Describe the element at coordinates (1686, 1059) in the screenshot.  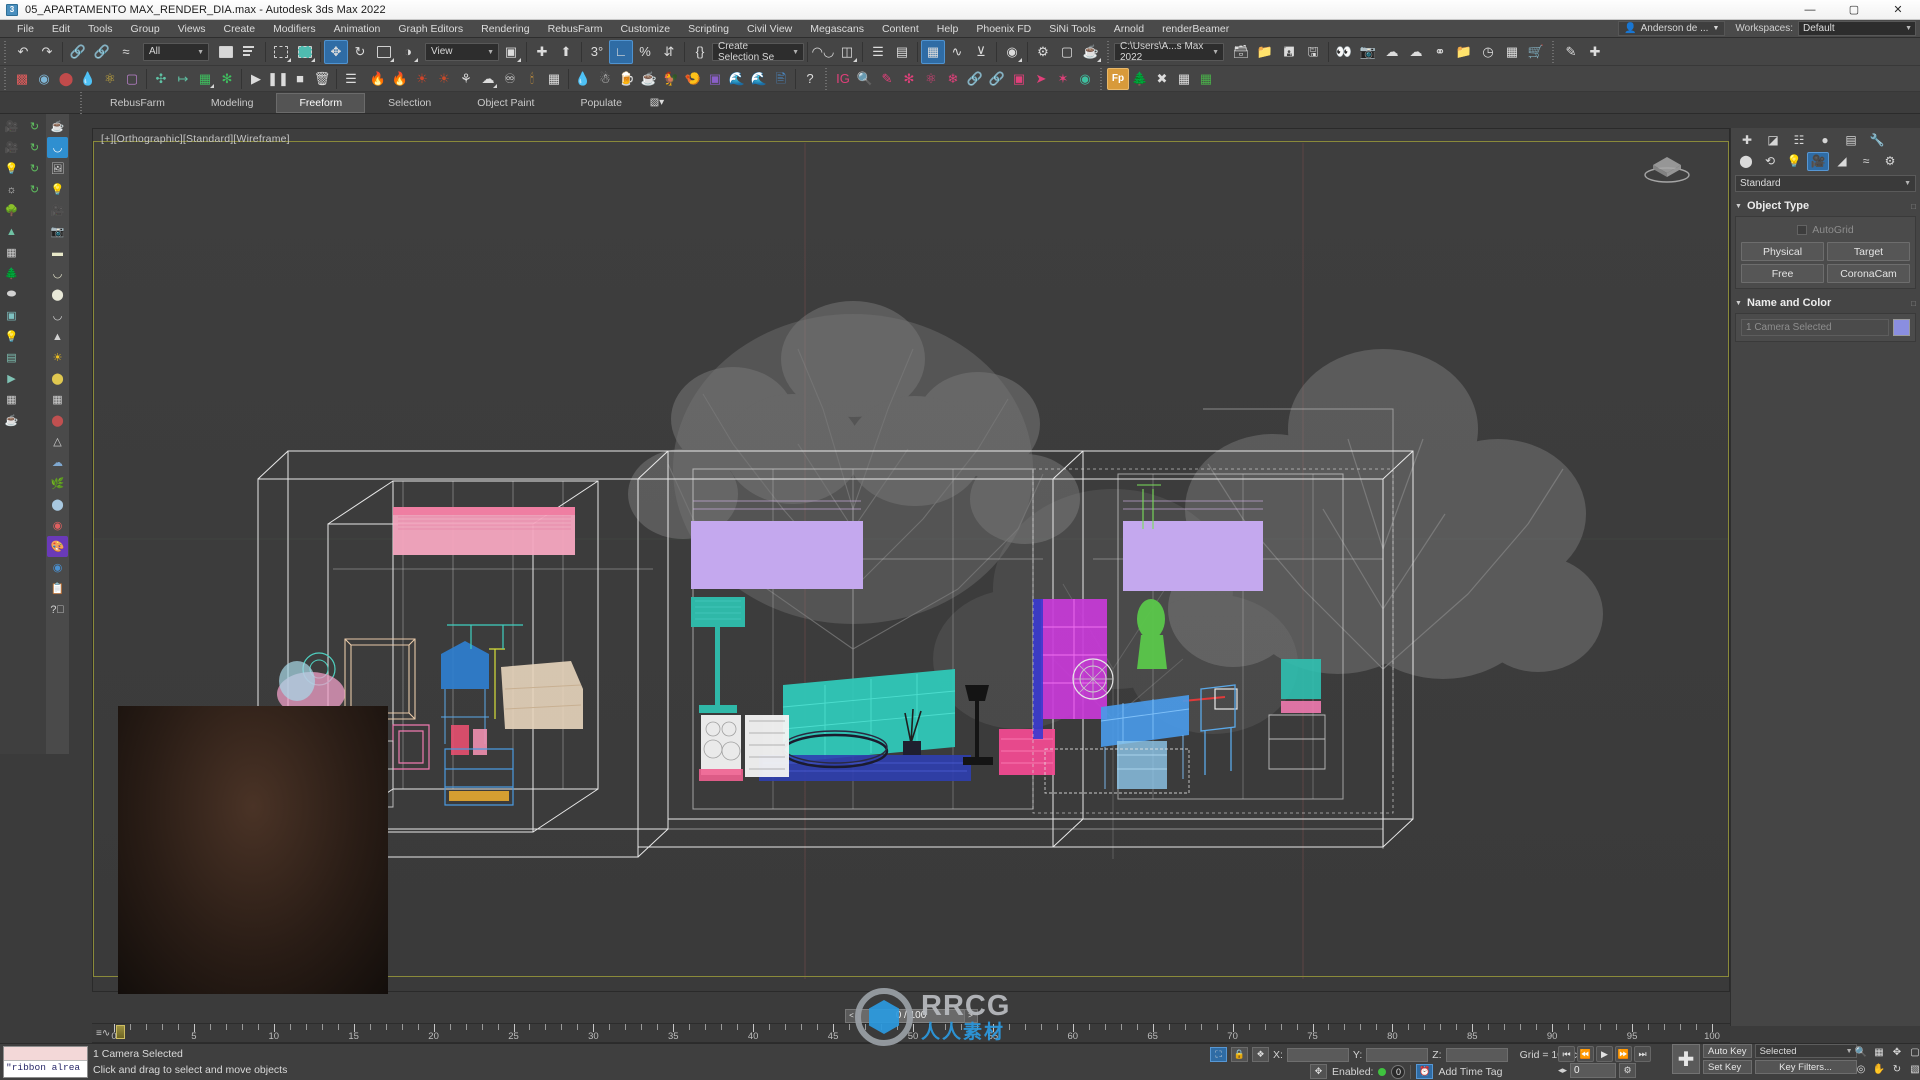
I see `set-keys-icon: ✚` at that location.